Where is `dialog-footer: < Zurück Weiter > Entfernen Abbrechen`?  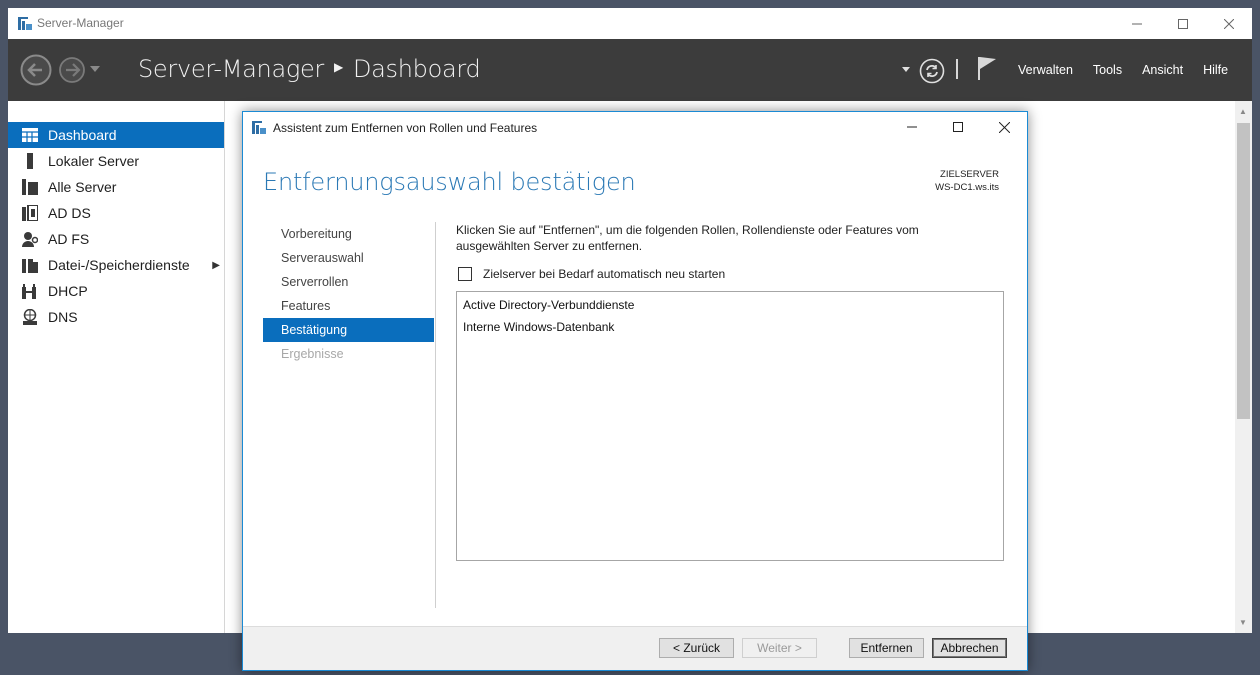 dialog-footer: < Zurück Weiter > Entfernen Abbrechen is located at coordinates (635, 648).